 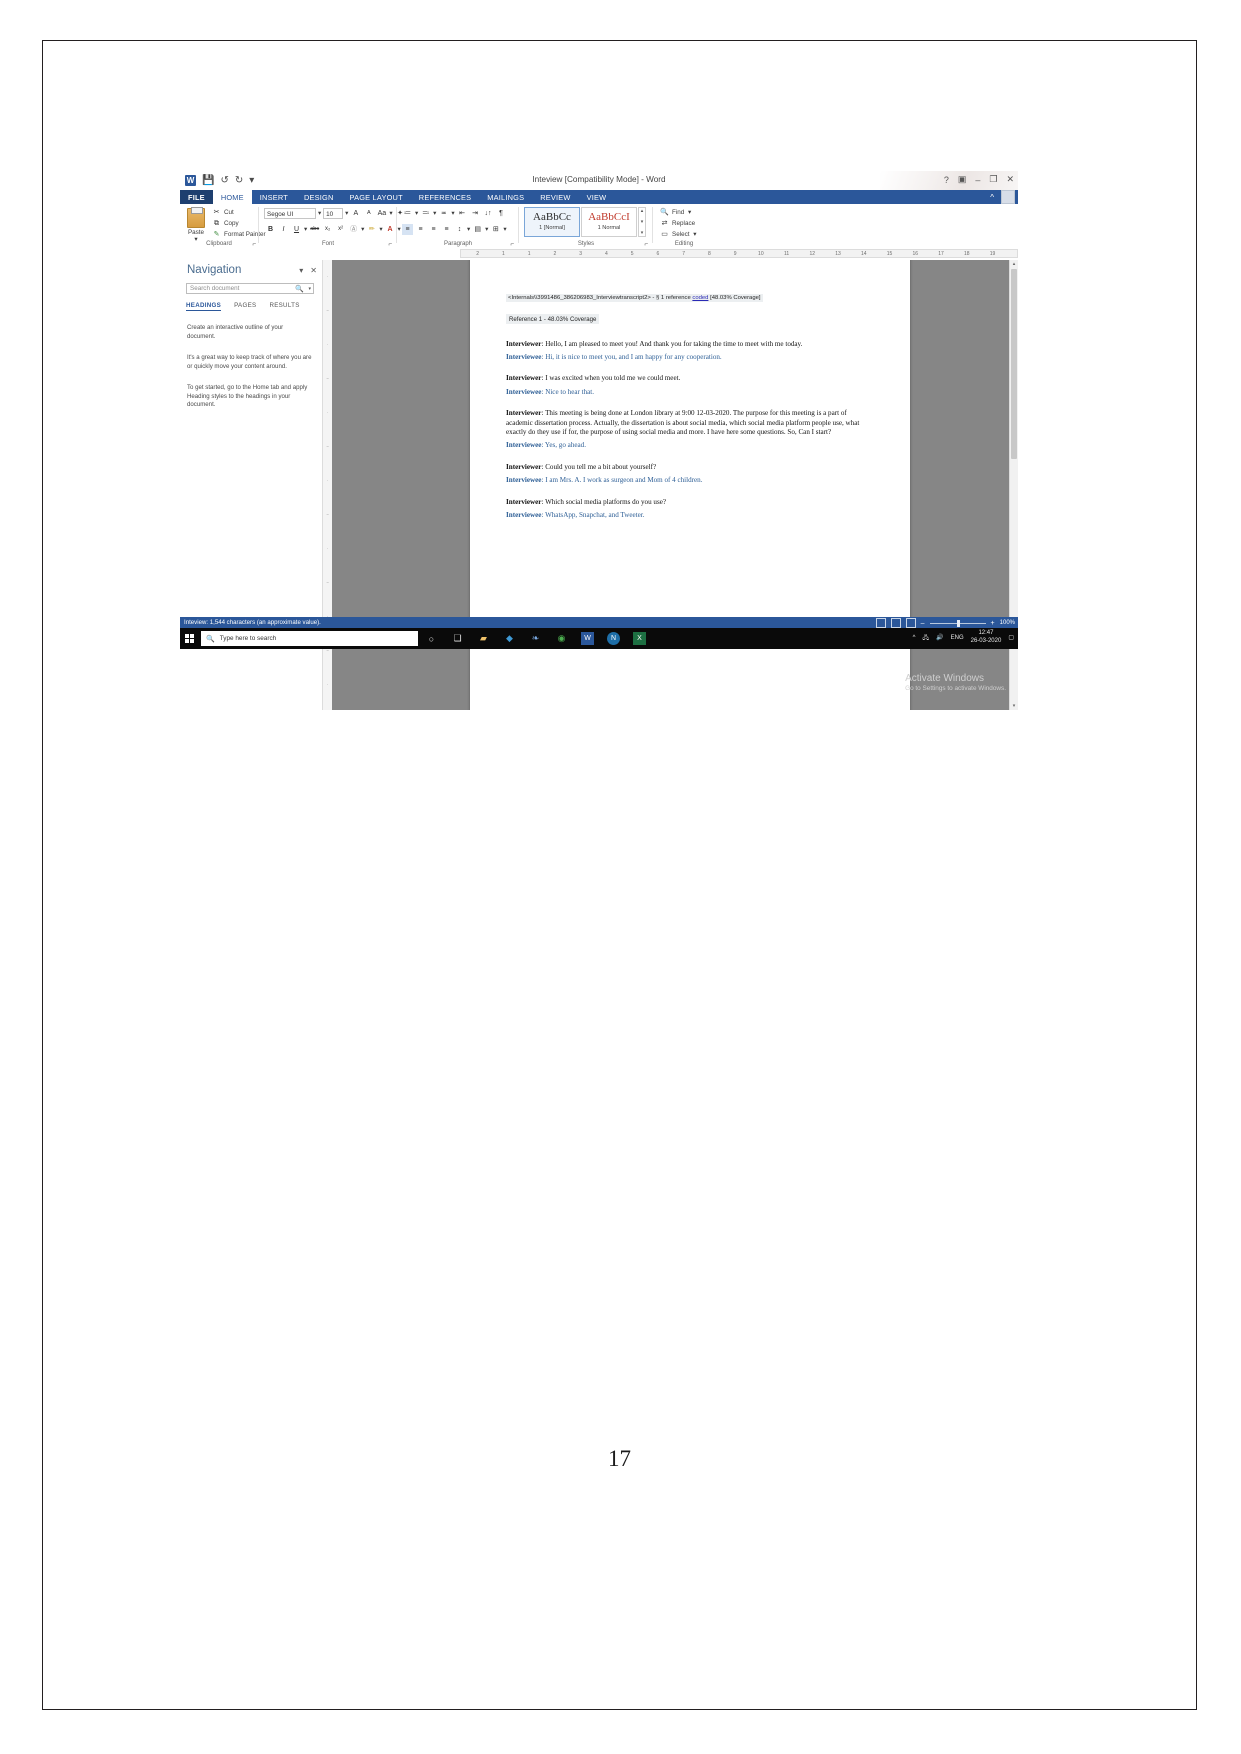 I want to click on system-tray: ^ 🖧 🔊 ENG 12:47 26-03-2020 ▢, so click(x=963, y=637).